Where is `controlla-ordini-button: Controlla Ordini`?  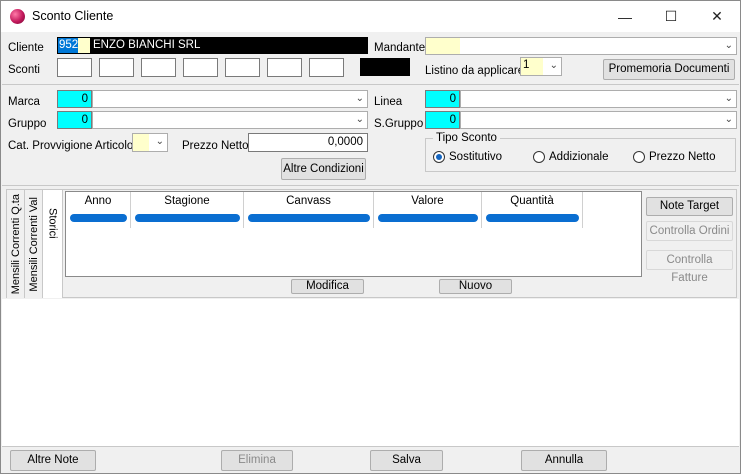
controlla-ordini-button: Controlla Ordini is located at coordinates (689, 231).